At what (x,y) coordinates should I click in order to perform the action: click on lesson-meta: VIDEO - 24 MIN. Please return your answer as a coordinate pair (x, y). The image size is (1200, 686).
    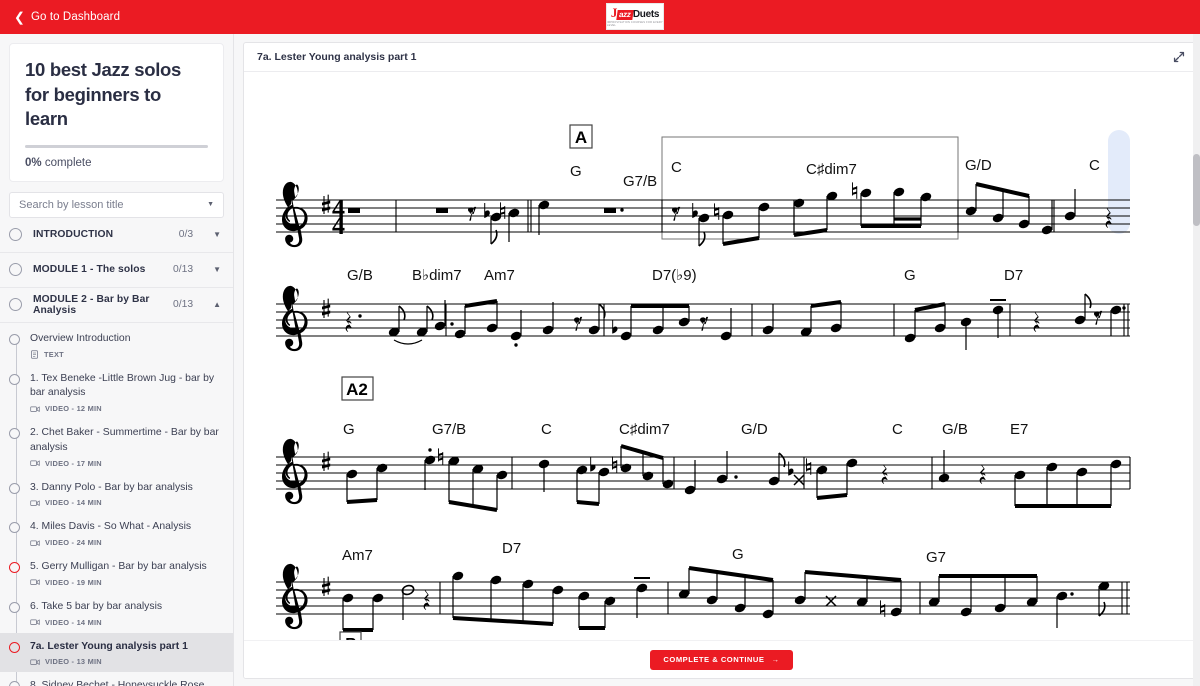
    Looking at the image, I should click on (73, 543).